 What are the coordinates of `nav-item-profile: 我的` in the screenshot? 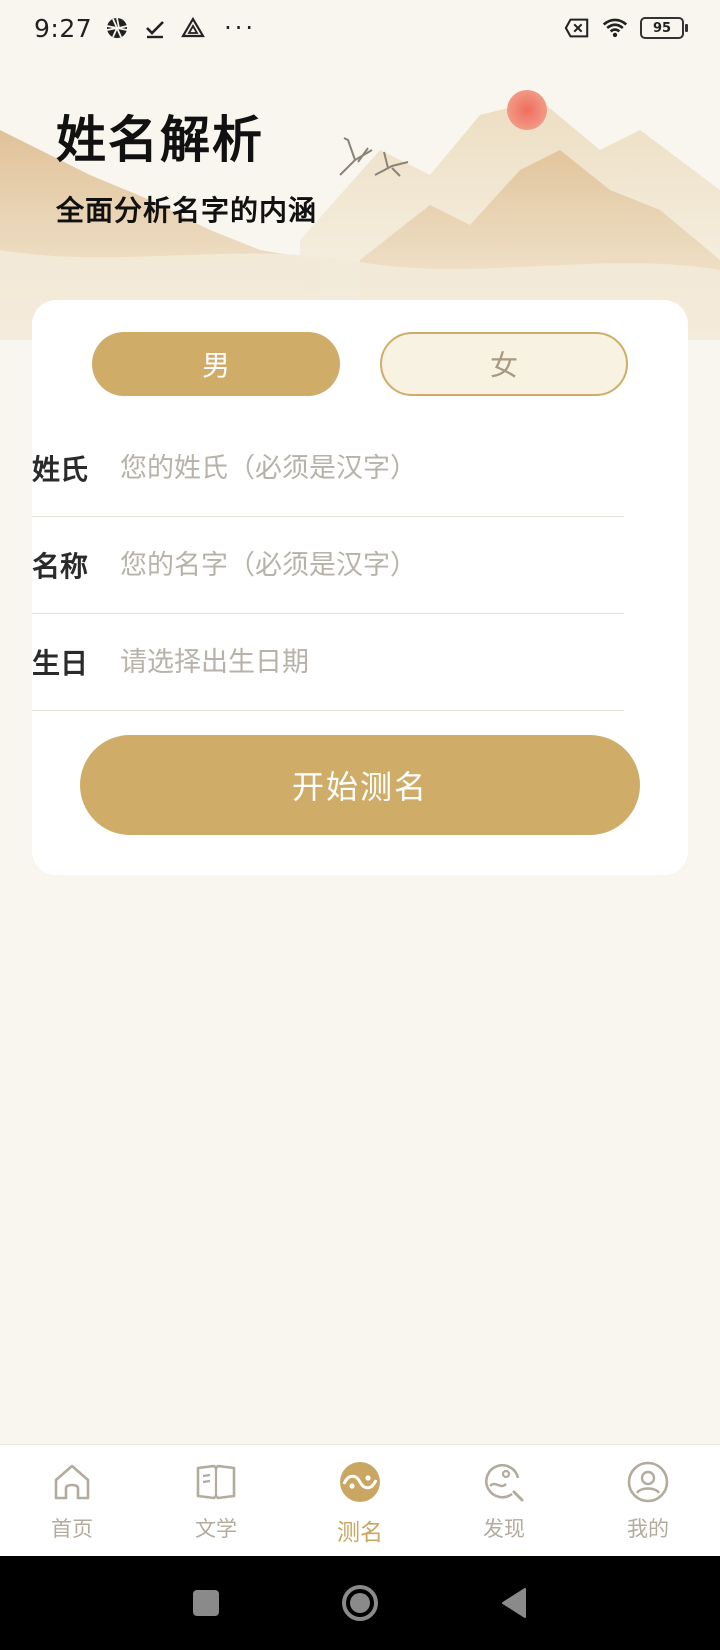 It's located at (648, 1500).